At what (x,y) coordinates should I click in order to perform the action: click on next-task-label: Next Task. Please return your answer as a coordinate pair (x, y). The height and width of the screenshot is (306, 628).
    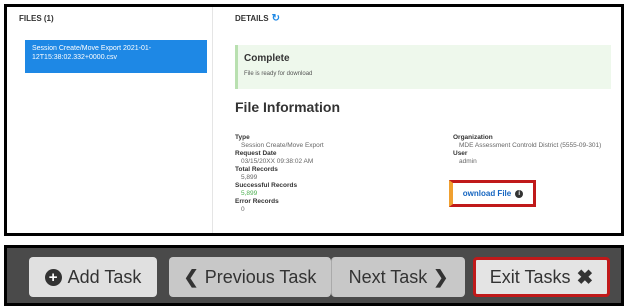
    Looking at the image, I should click on (388, 276).